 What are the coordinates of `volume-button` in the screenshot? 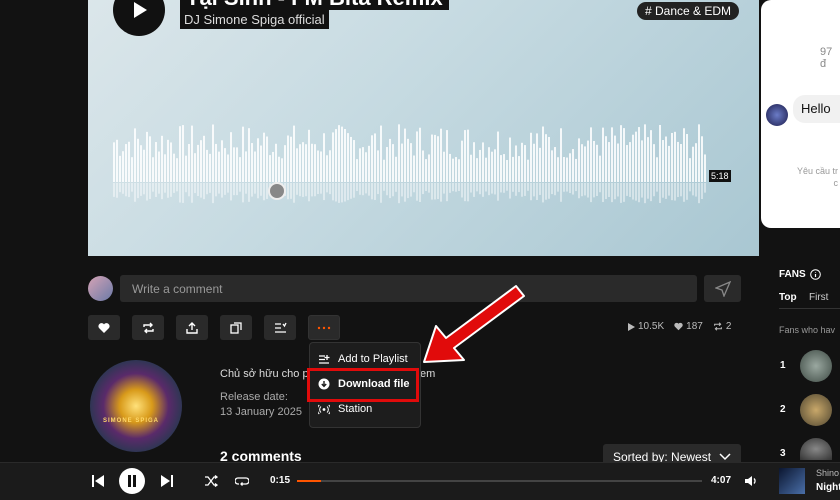 It's located at (751, 481).